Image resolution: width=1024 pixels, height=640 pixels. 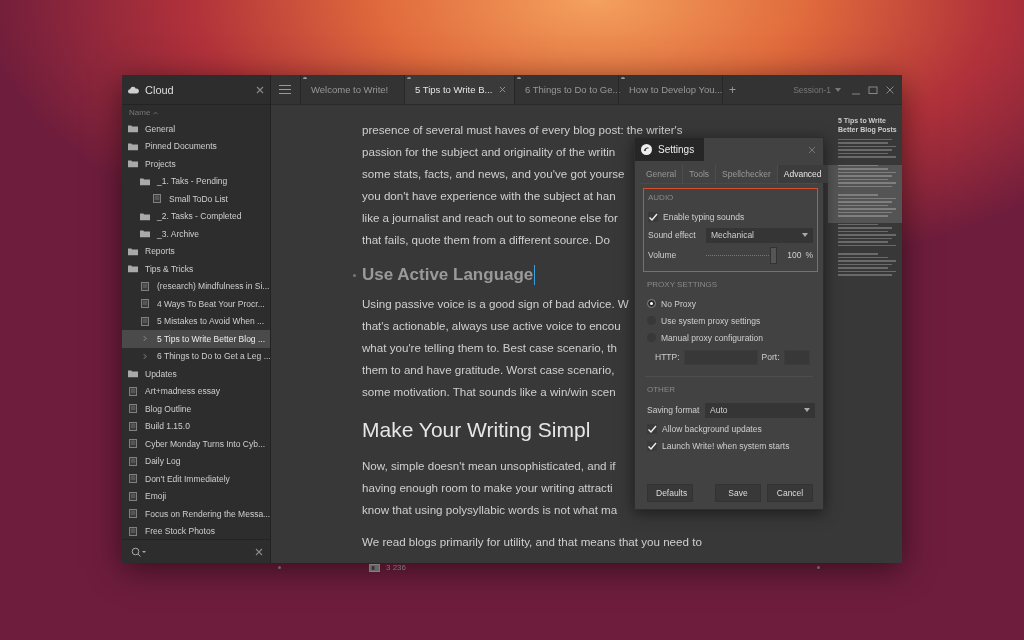 What do you see at coordinates (196, 269) in the screenshot?
I see `sidebar-item: Tips & Tricks` at bounding box center [196, 269].